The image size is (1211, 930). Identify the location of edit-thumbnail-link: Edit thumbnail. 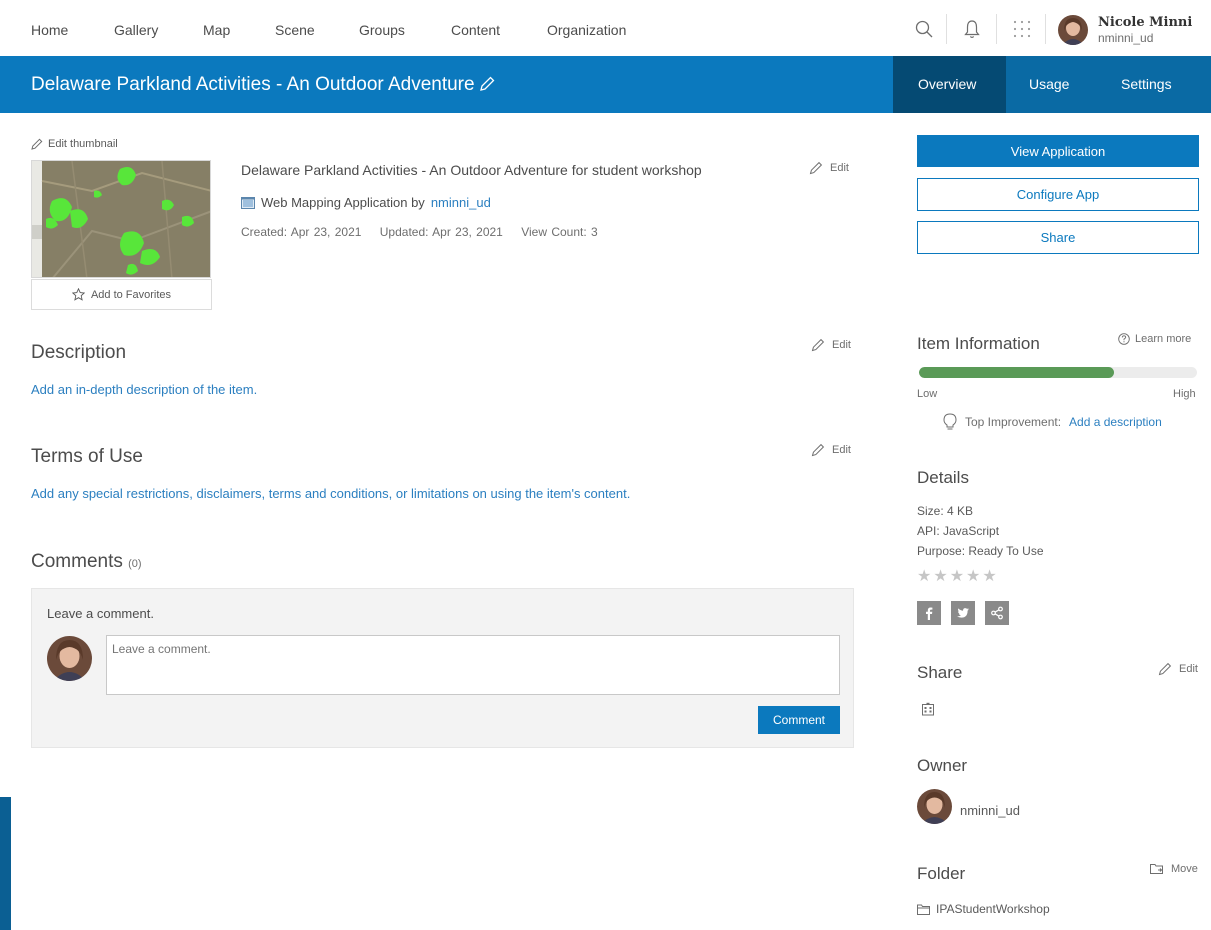
(74, 144).